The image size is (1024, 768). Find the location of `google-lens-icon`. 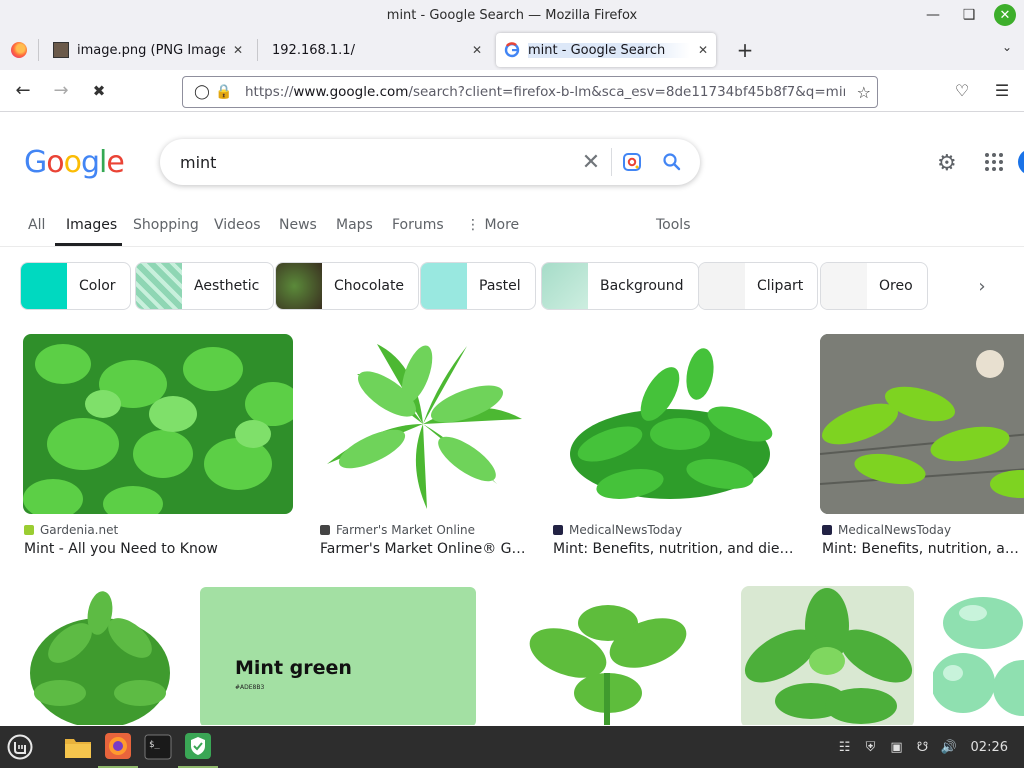

google-lens-icon is located at coordinates (632, 162).